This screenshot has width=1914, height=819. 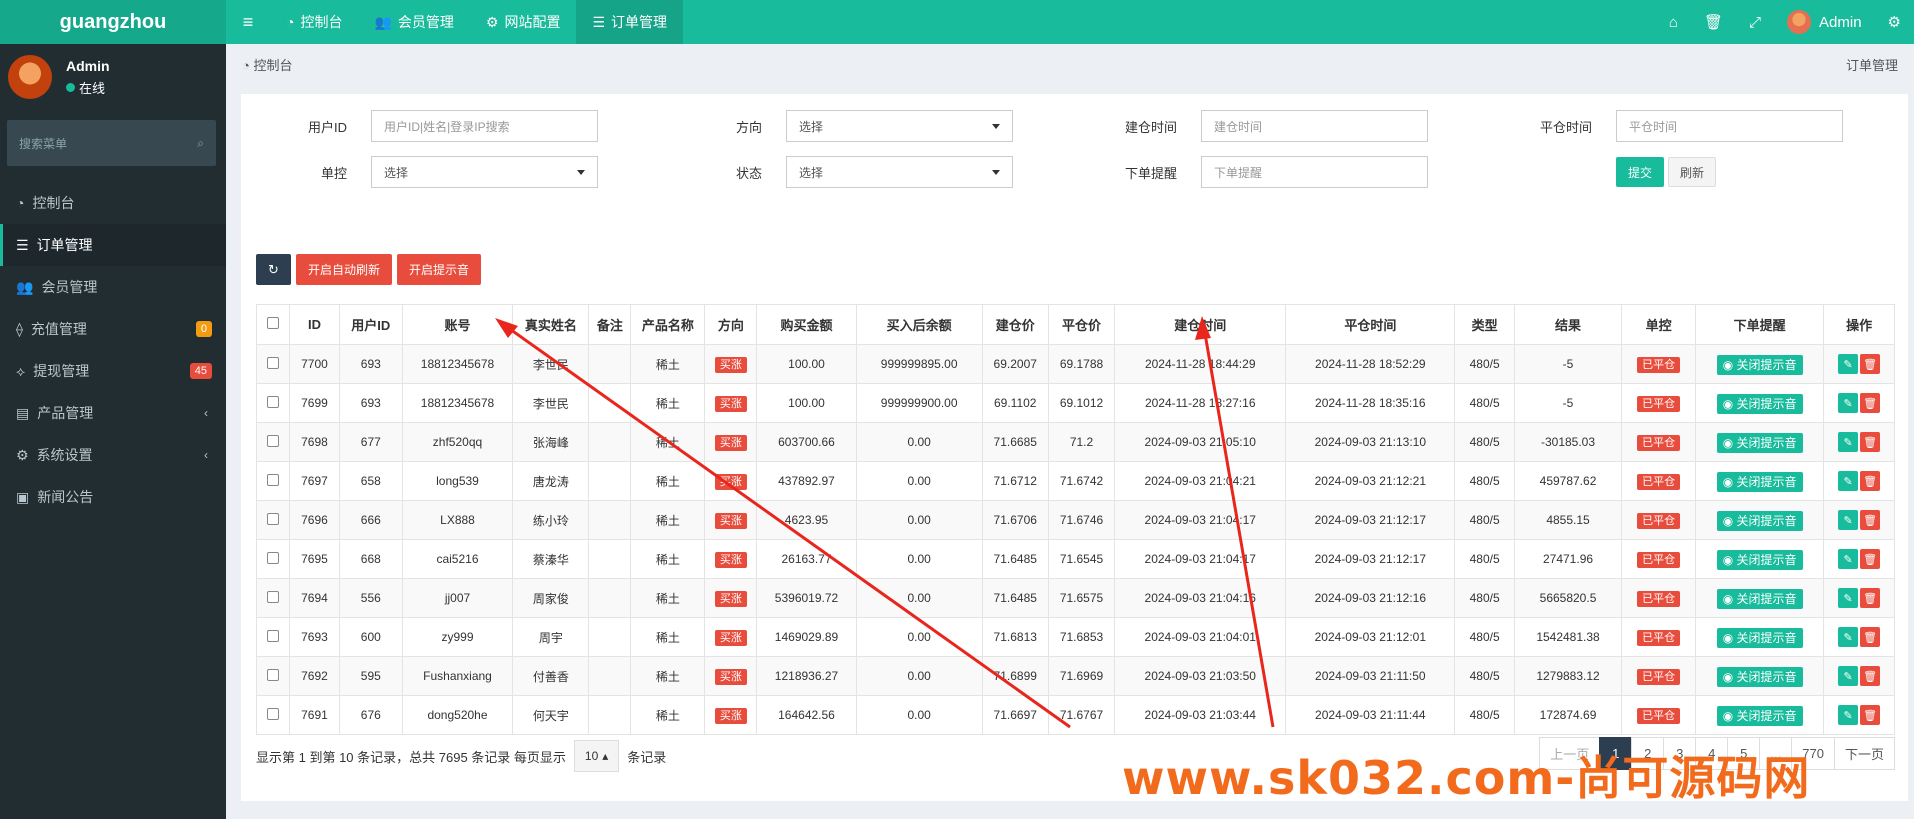 What do you see at coordinates (1314, 126) in the screenshot?
I see `open-time-input: 建仓时间` at bounding box center [1314, 126].